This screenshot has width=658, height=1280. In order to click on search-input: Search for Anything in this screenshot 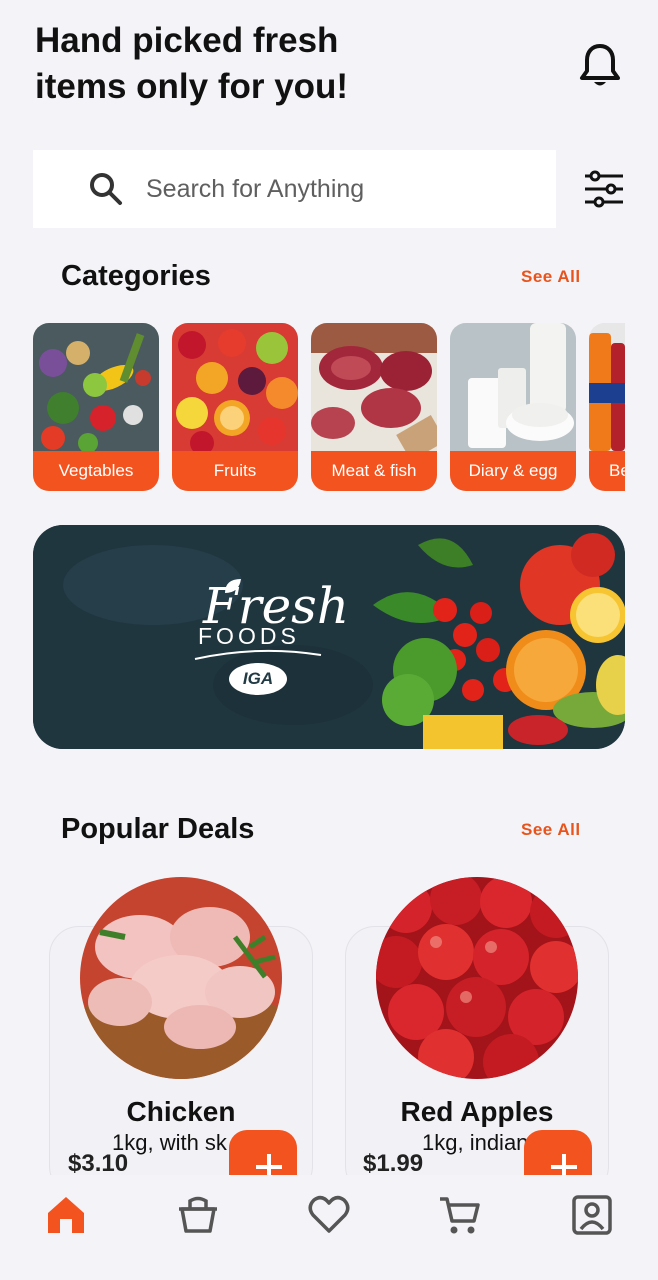, I will do `click(294, 189)`.